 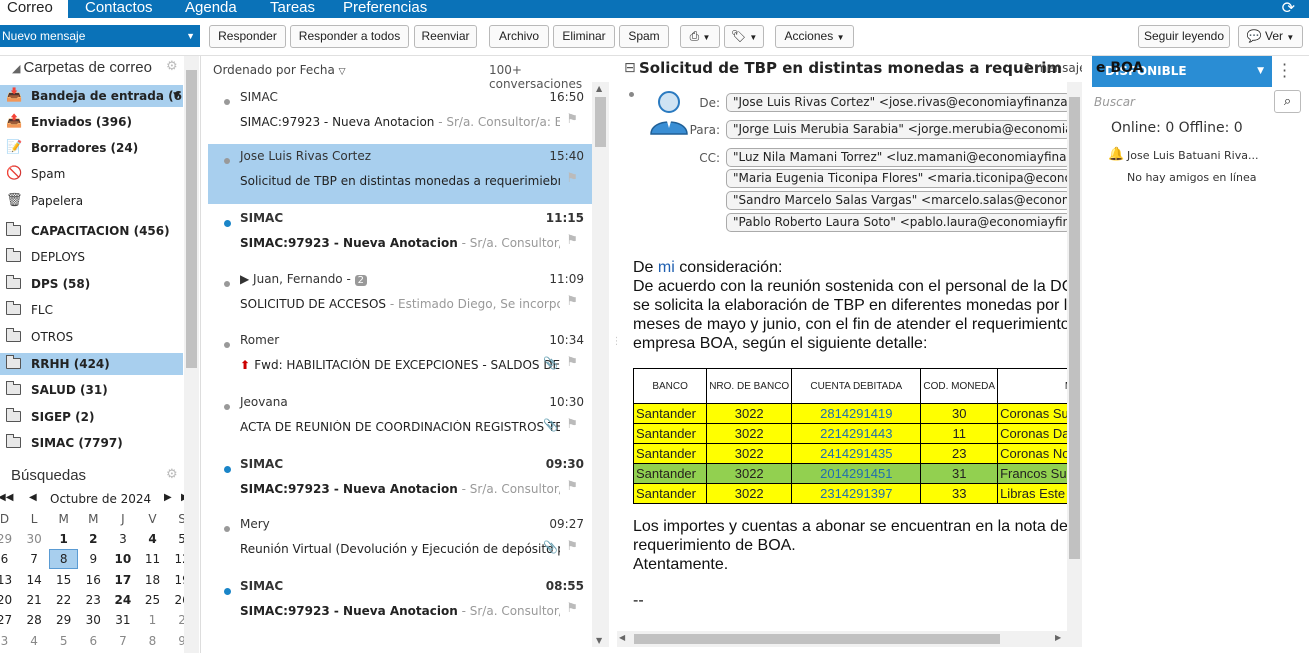 I want to click on calendar-day: 13, so click(x=9, y=580).